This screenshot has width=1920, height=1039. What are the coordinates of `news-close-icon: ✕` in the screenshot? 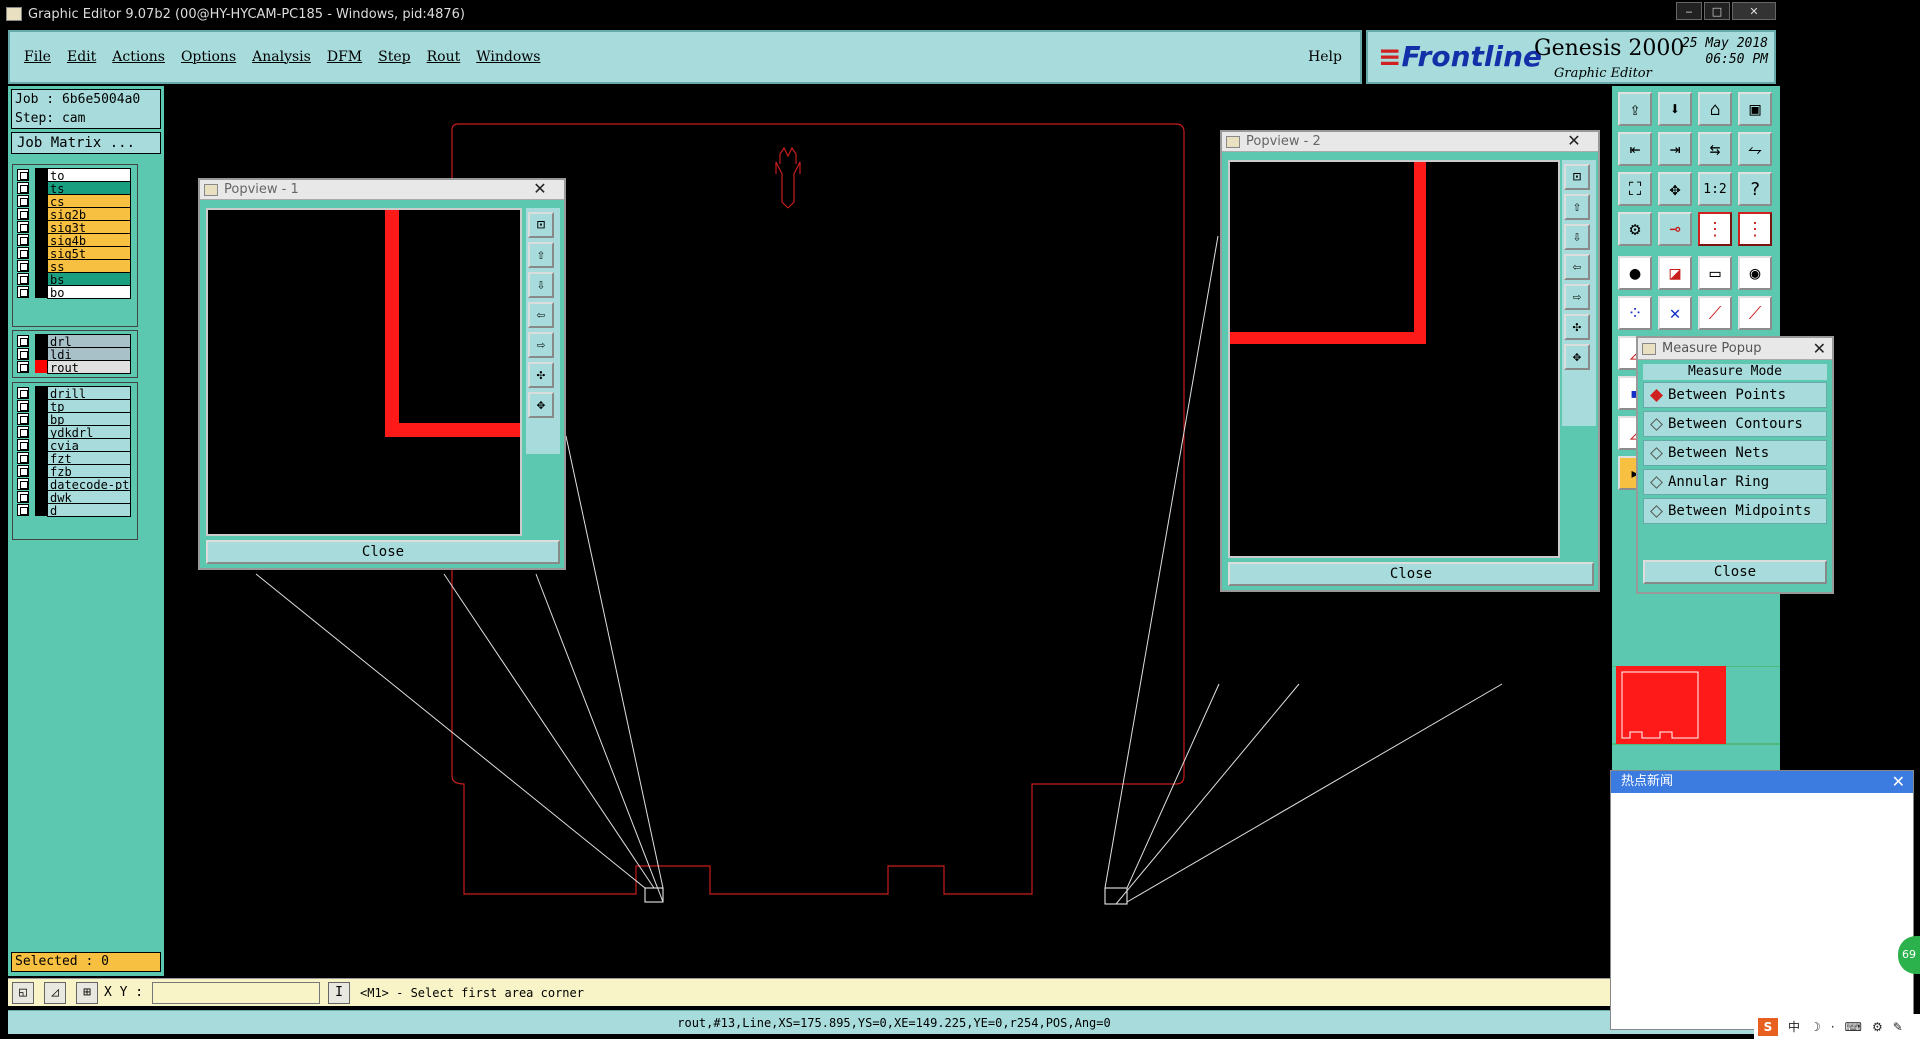 It's located at (1898, 782).